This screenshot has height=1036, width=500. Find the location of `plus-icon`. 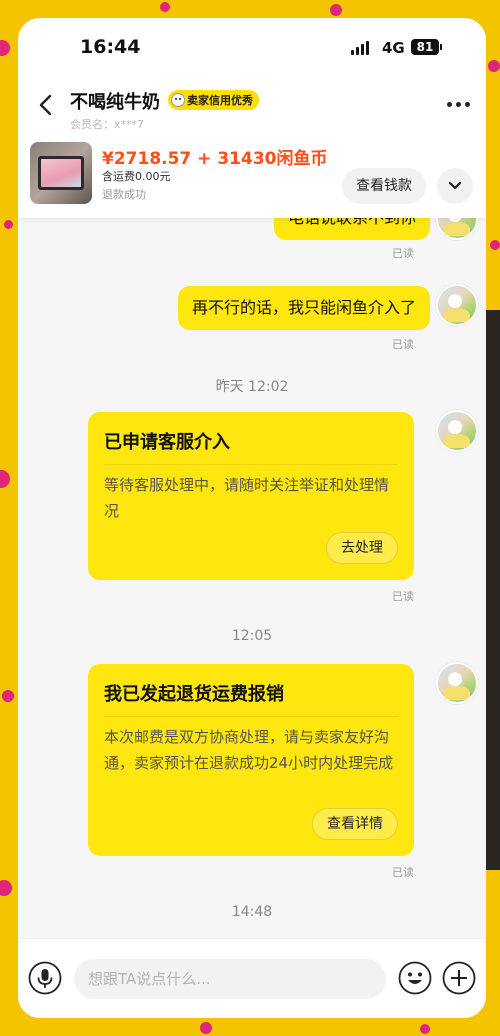

plus-icon is located at coordinates (459, 978).